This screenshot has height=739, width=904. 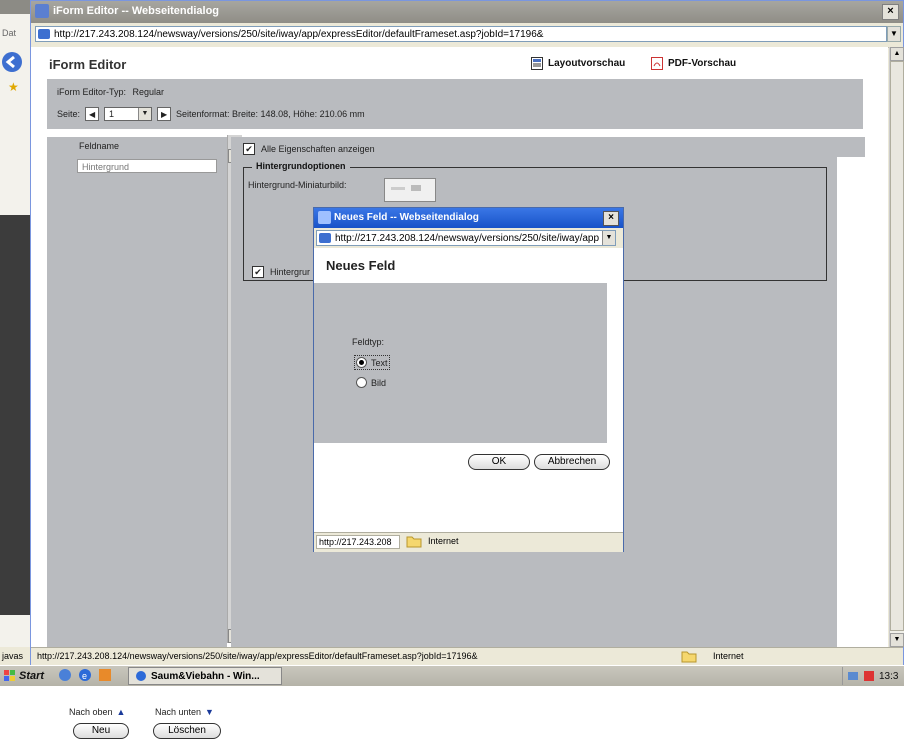 I want to click on dialog-title-bar: Neues Feld -- Webseitendialog ×, so click(x=468, y=218).